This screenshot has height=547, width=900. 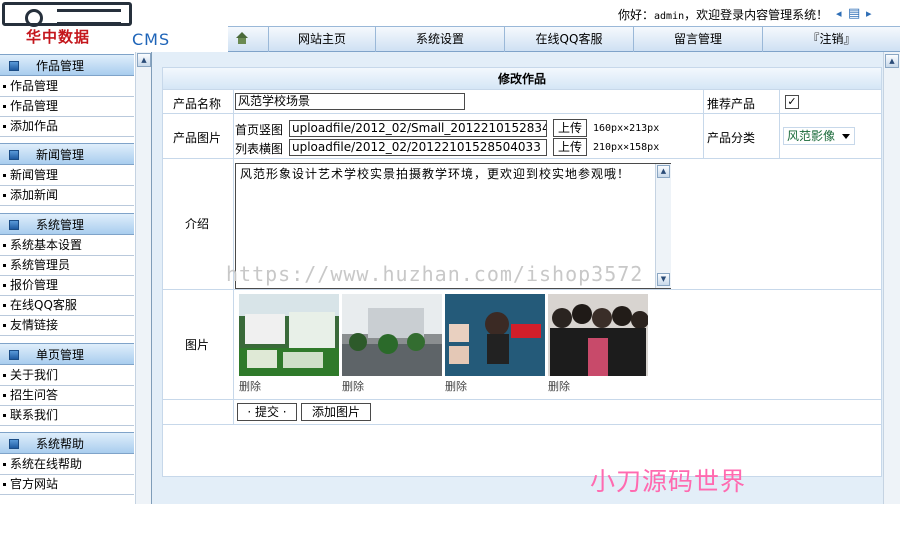 I want to click on list-image-upload-button: 上传, so click(x=570, y=147).